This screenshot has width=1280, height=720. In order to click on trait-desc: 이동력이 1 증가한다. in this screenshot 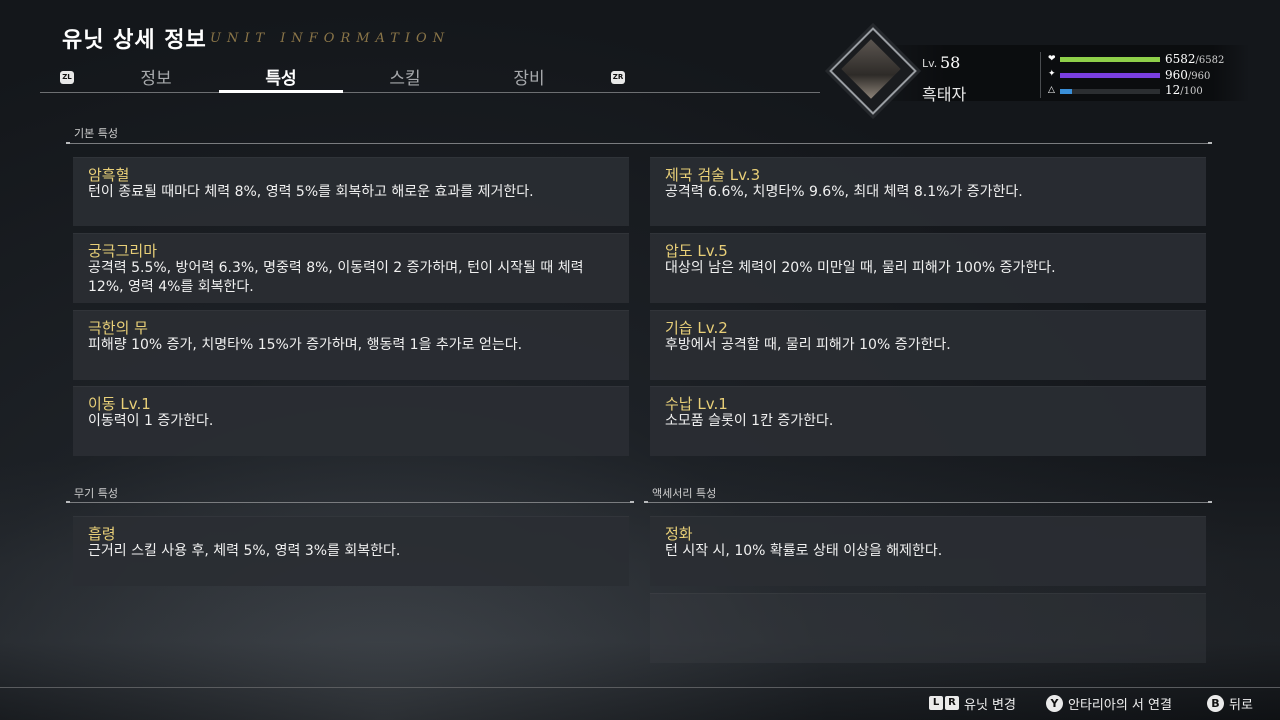, I will do `click(151, 421)`.